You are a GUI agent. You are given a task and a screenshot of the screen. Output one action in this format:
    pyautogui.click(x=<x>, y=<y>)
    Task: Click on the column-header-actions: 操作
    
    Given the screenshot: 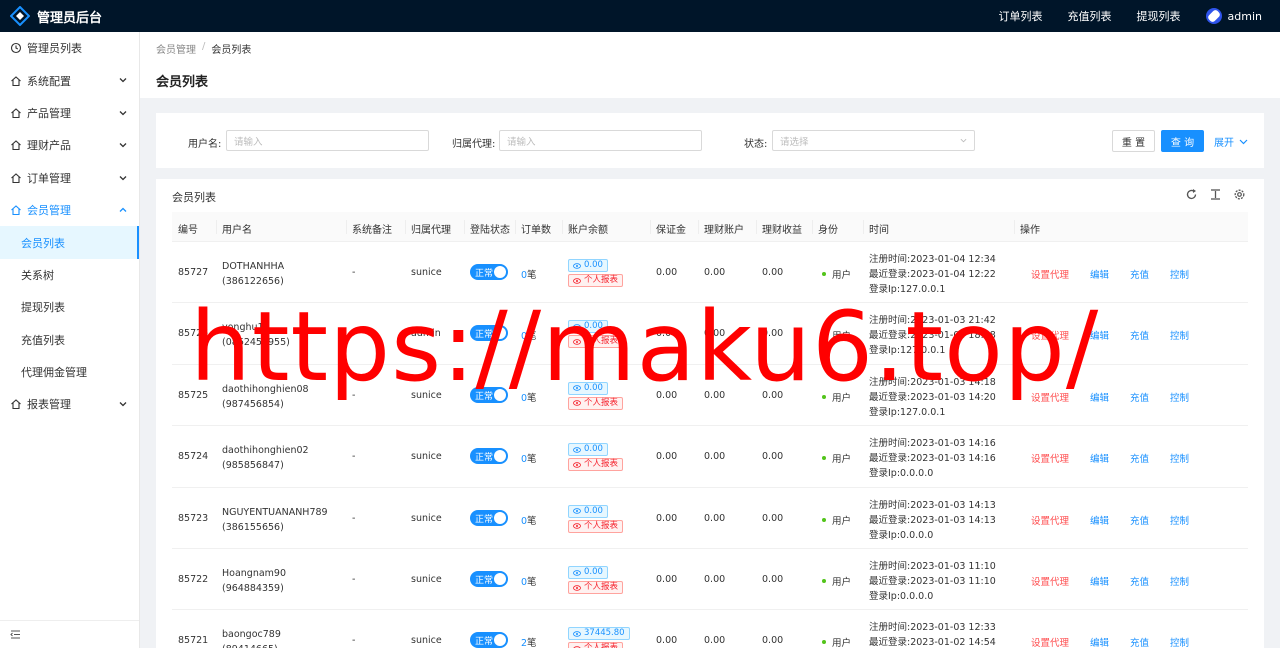 What is the action you would take?
    pyautogui.click(x=1030, y=230)
    